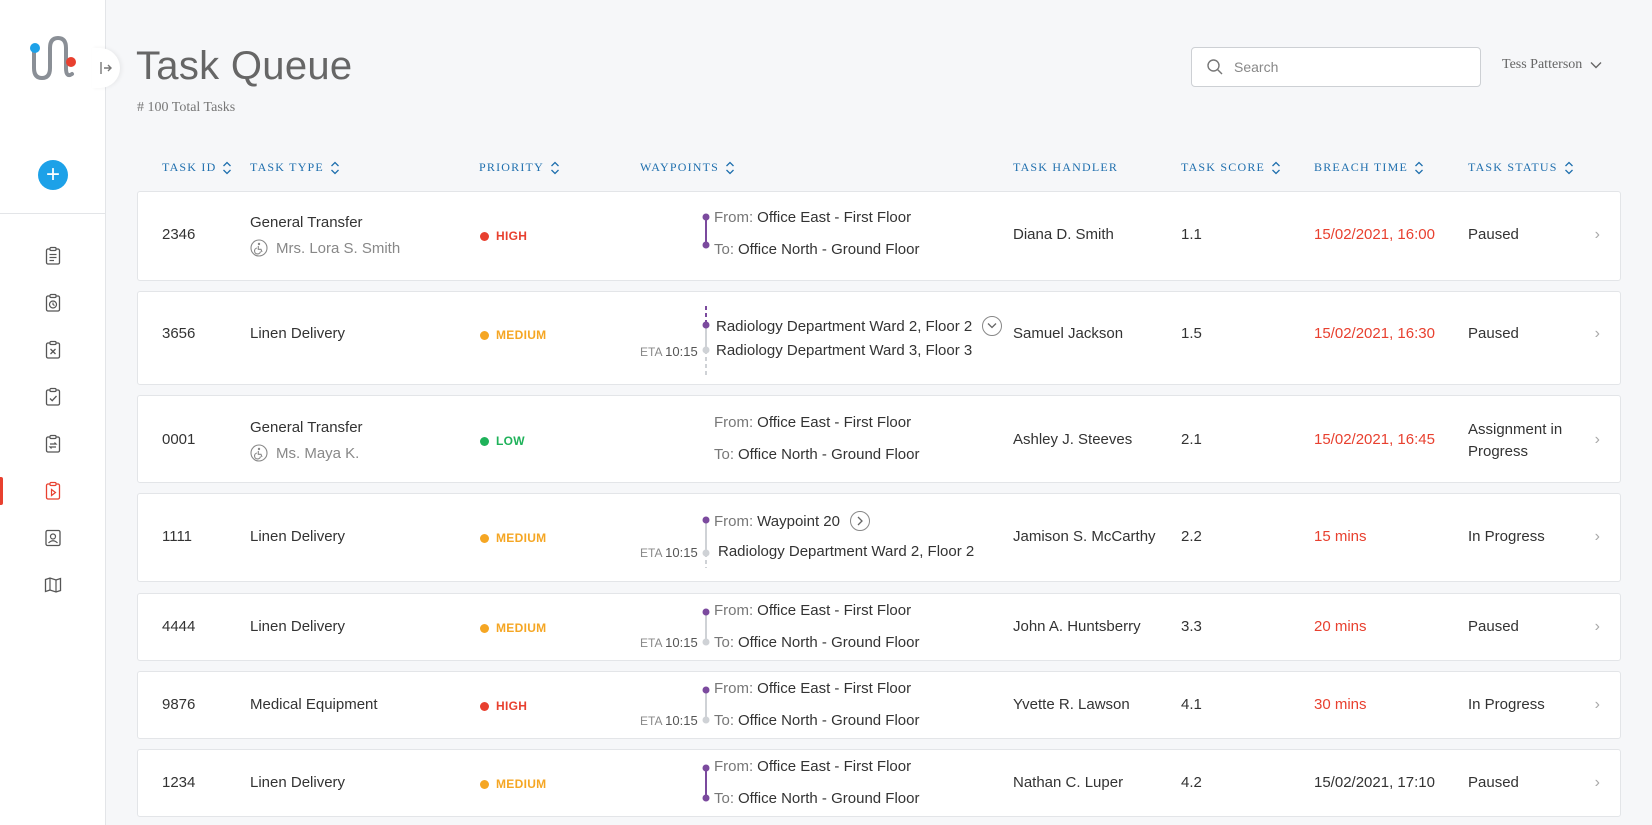 This screenshot has width=1652, height=825. Describe the element at coordinates (844, 551) in the screenshot. I see `waypoint-to: Radiology Department Ward 2, Floor 2` at that location.